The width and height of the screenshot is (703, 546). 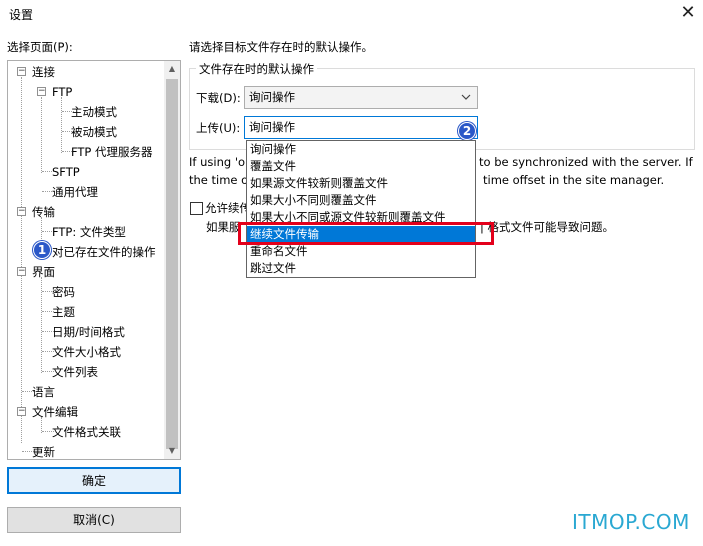 What do you see at coordinates (196, 208) in the screenshot?
I see `resume-checkbox` at bounding box center [196, 208].